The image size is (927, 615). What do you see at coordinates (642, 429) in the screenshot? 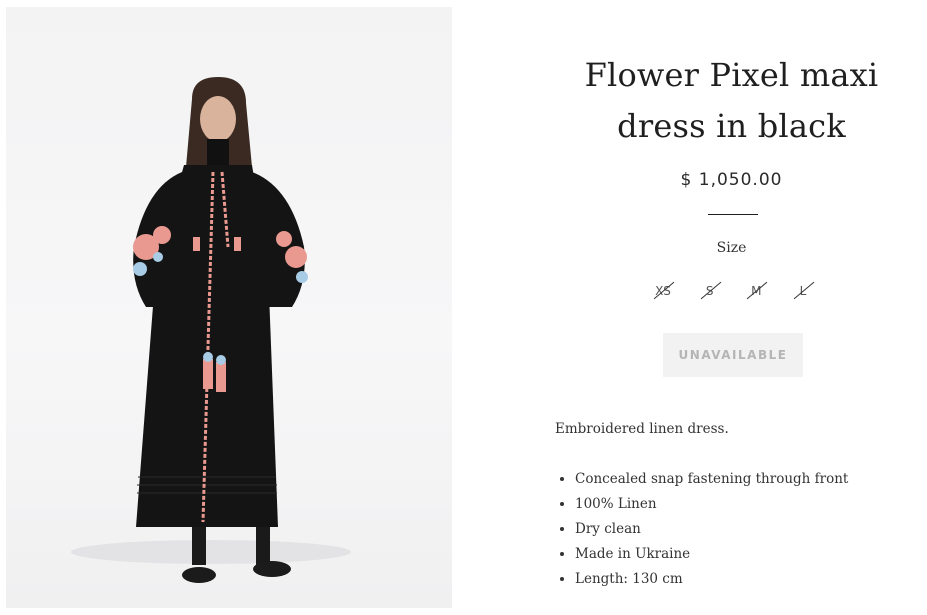
I see `product-description: Embroidered linen dress.` at bounding box center [642, 429].